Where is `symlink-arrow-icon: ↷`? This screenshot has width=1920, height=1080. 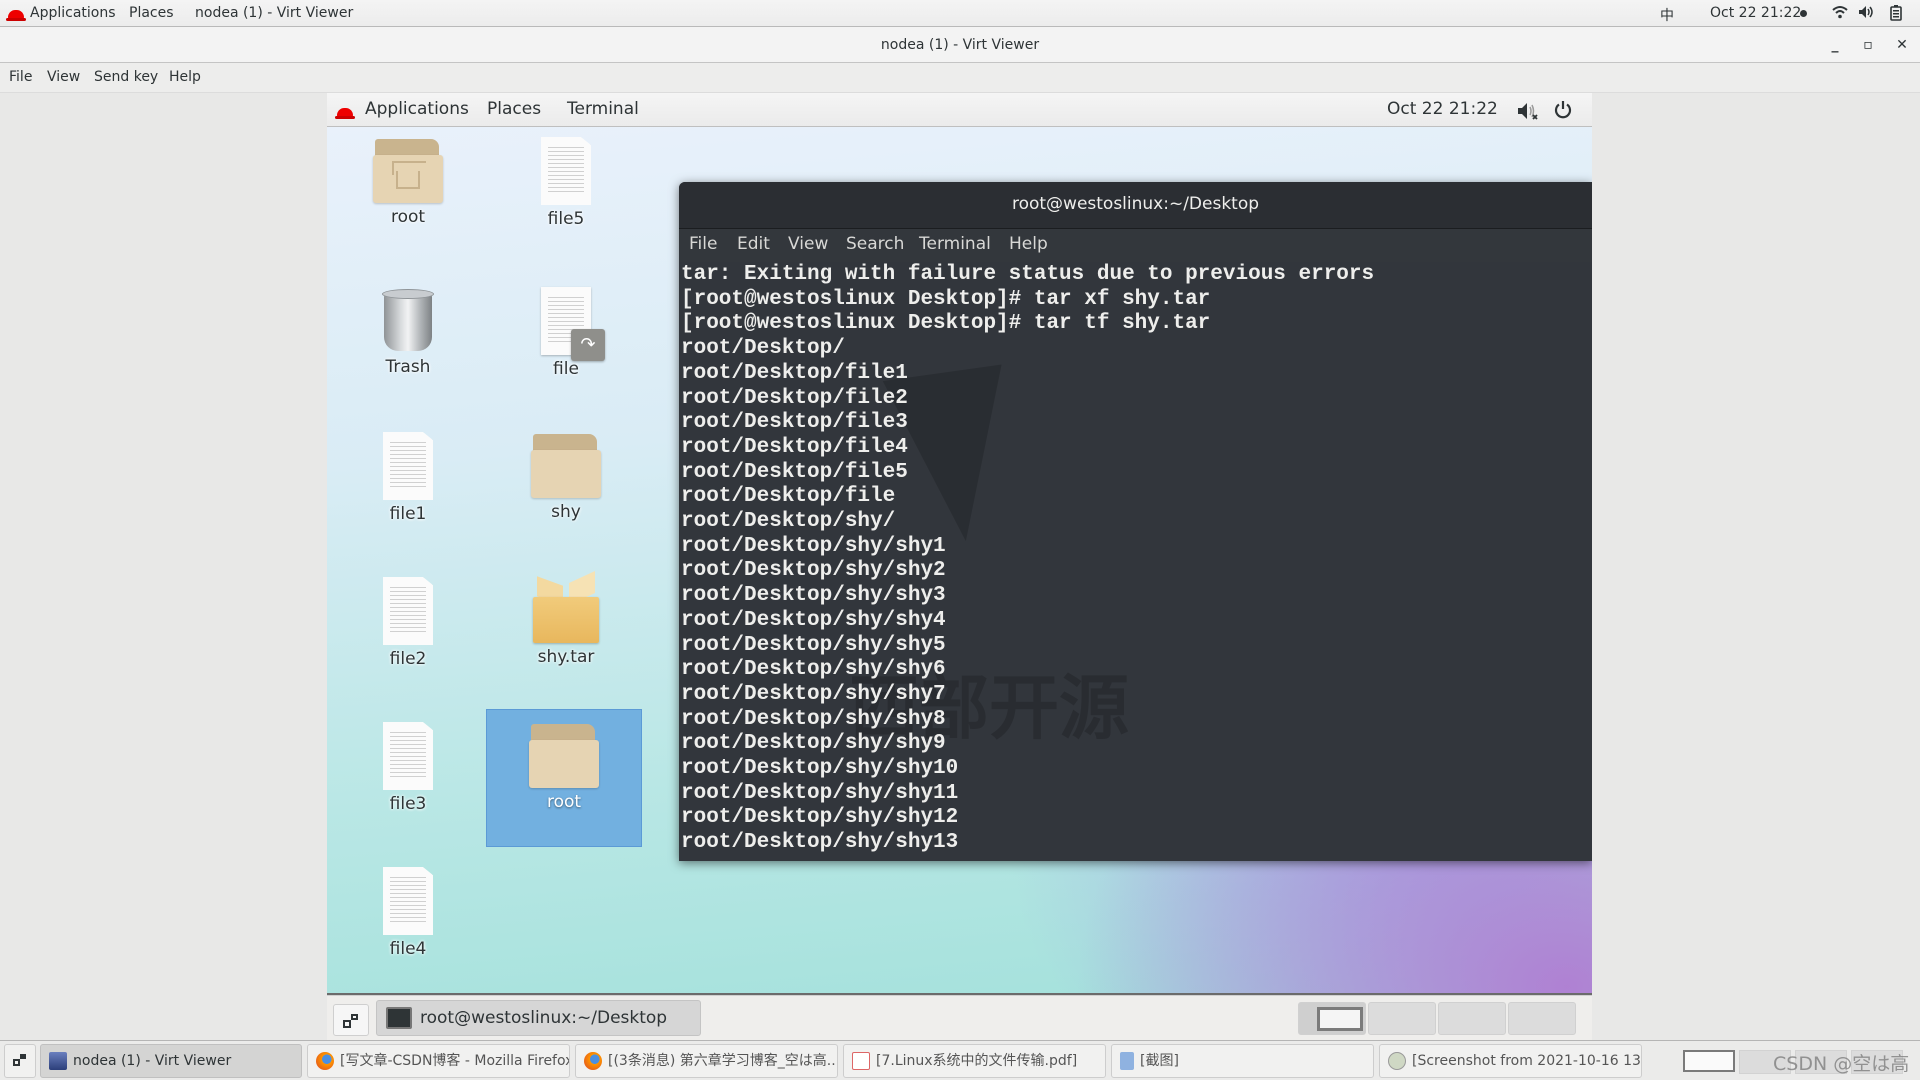 symlink-arrow-icon: ↷ is located at coordinates (588, 345).